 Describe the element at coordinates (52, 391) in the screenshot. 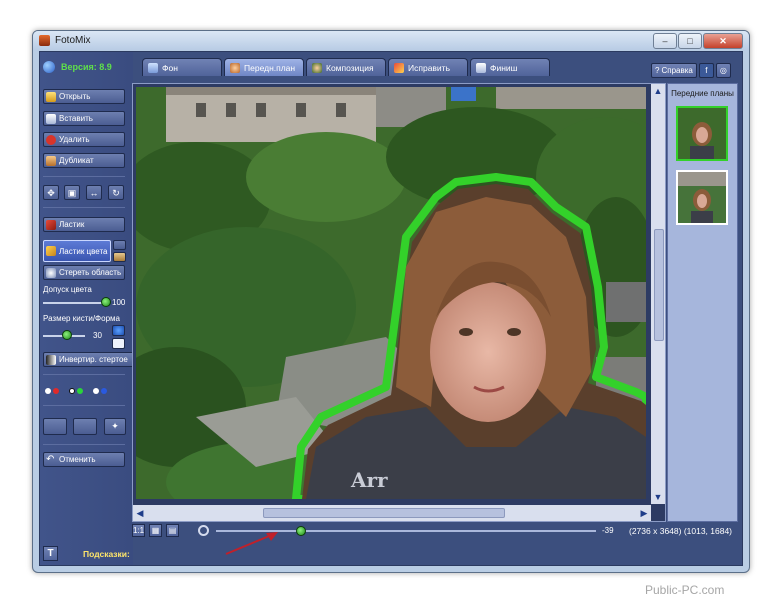

I see `mode-radio-red` at that location.